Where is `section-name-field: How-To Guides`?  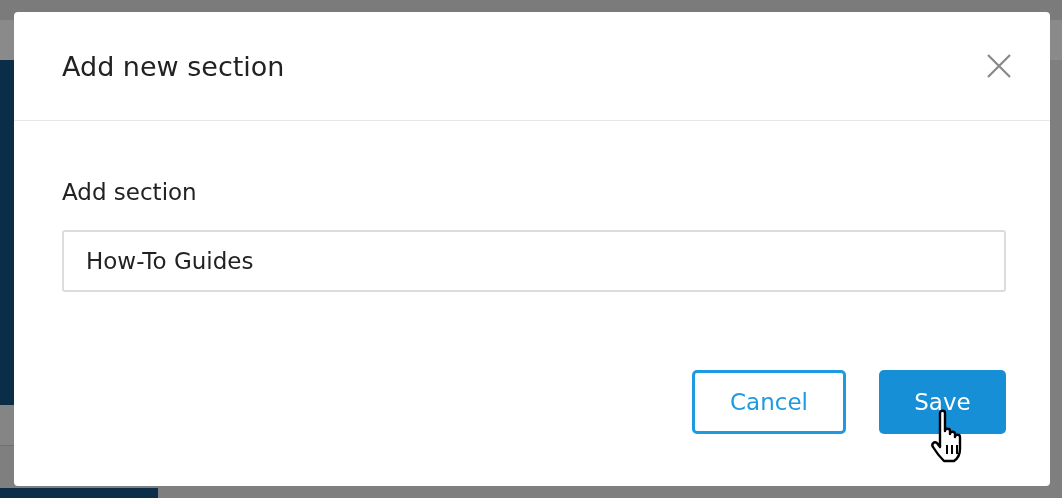
section-name-field: How-To Guides is located at coordinates (534, 261).